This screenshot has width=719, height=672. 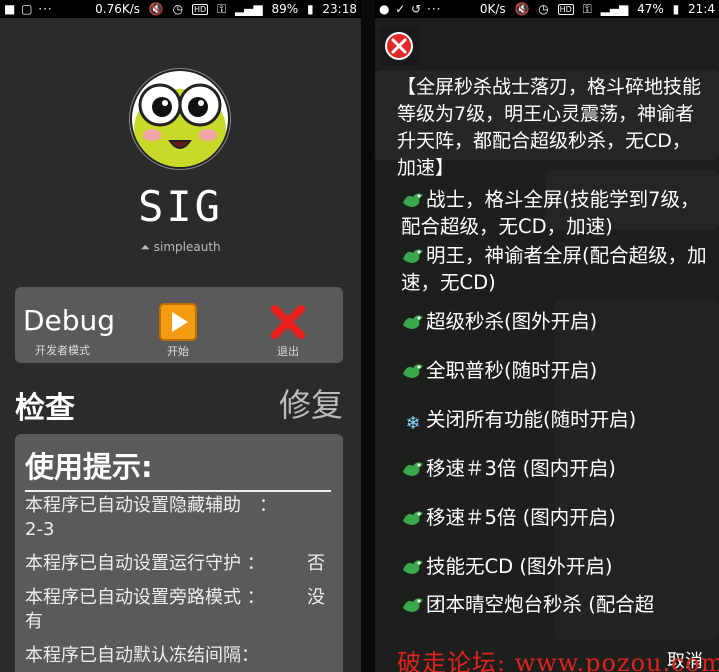 I want to click on net-speed: 0K/s, so click(x=492, y=9).